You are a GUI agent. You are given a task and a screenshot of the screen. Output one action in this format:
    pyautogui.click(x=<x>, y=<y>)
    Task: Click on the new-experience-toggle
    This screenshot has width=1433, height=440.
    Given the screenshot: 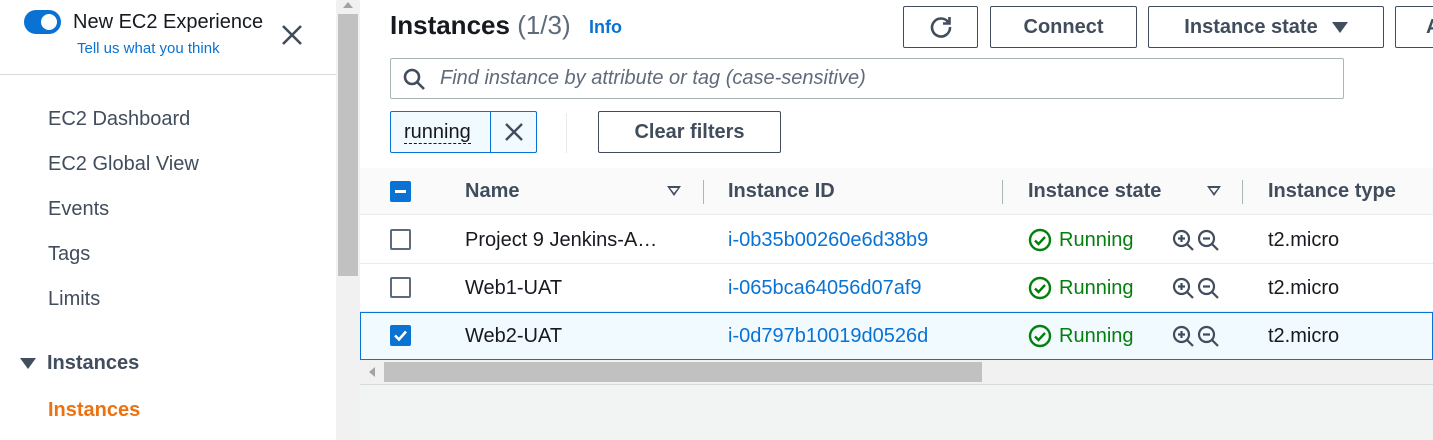 What is the action you would take?
    pyautogui.click(x=42, y=22)
    